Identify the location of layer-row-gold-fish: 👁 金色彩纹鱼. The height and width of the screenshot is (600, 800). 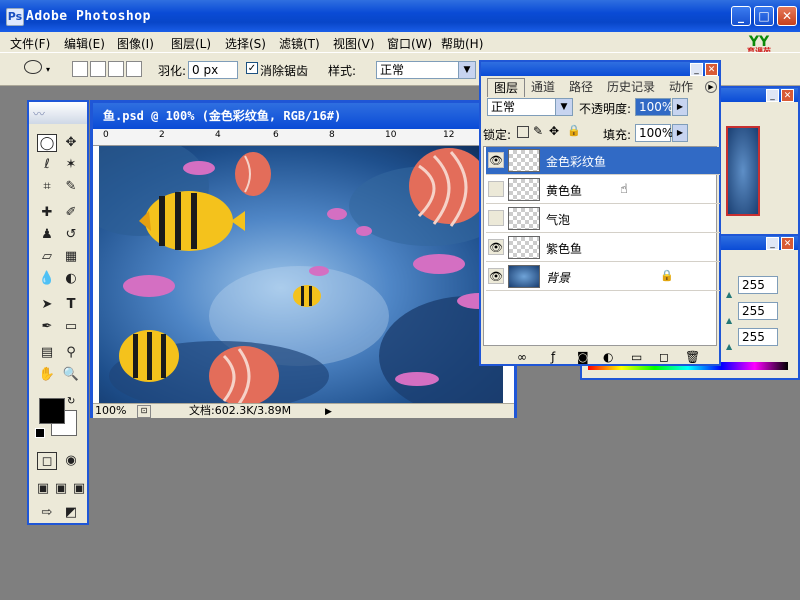
(603, 161).